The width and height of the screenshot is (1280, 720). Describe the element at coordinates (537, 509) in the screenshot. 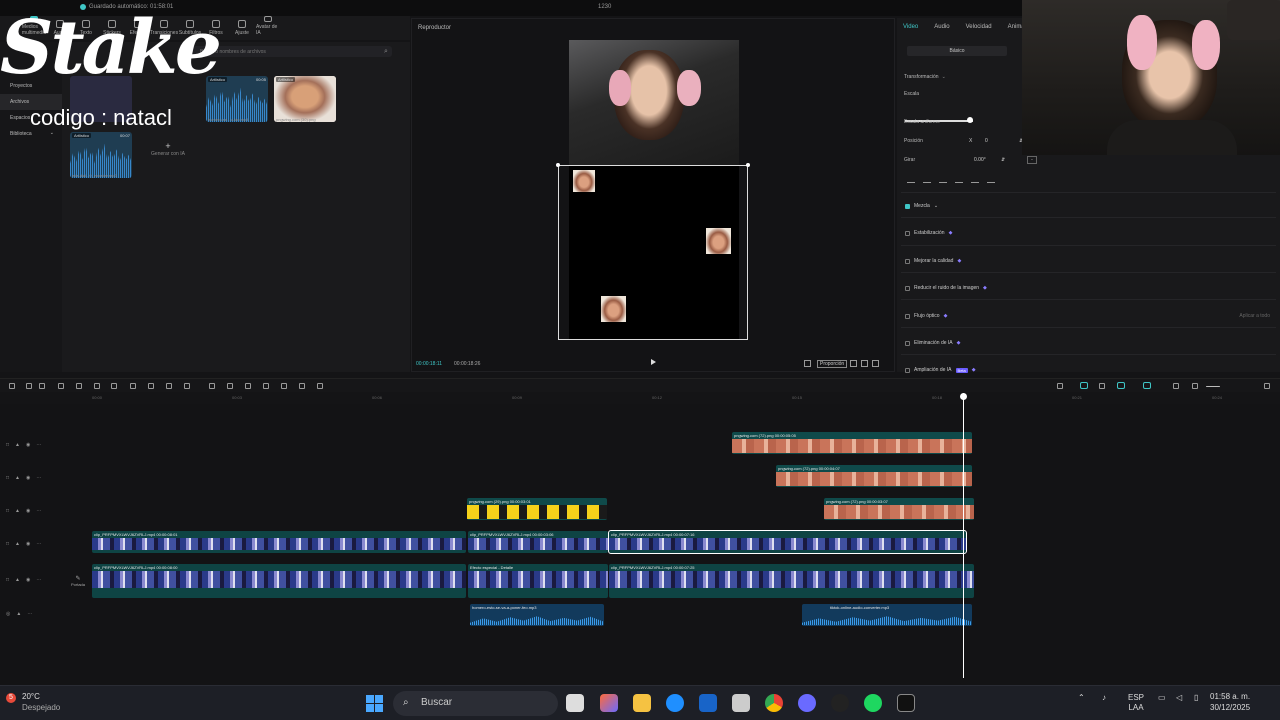

I see `timeline-clip: pngwing.com (29).png 00:00:03:01` at that location.